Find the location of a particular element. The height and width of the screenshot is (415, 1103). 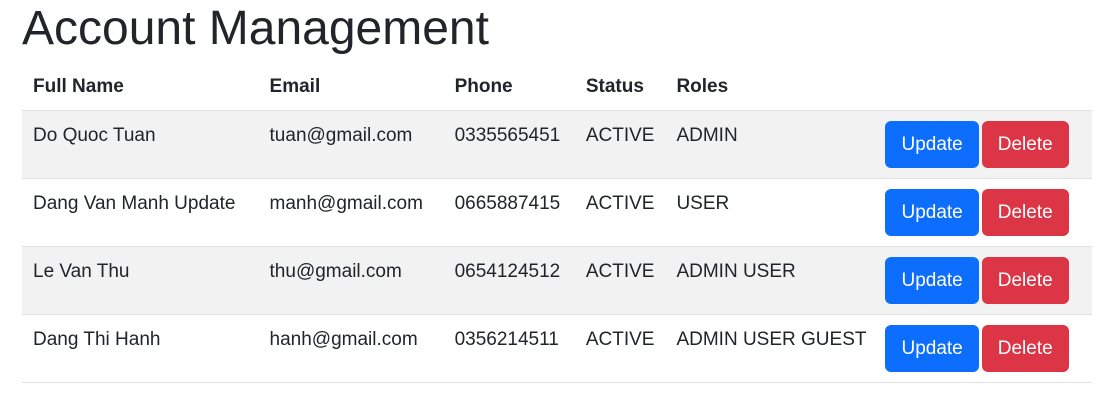

cell-phone: 0665887415 is located at coordinates (509, 212).